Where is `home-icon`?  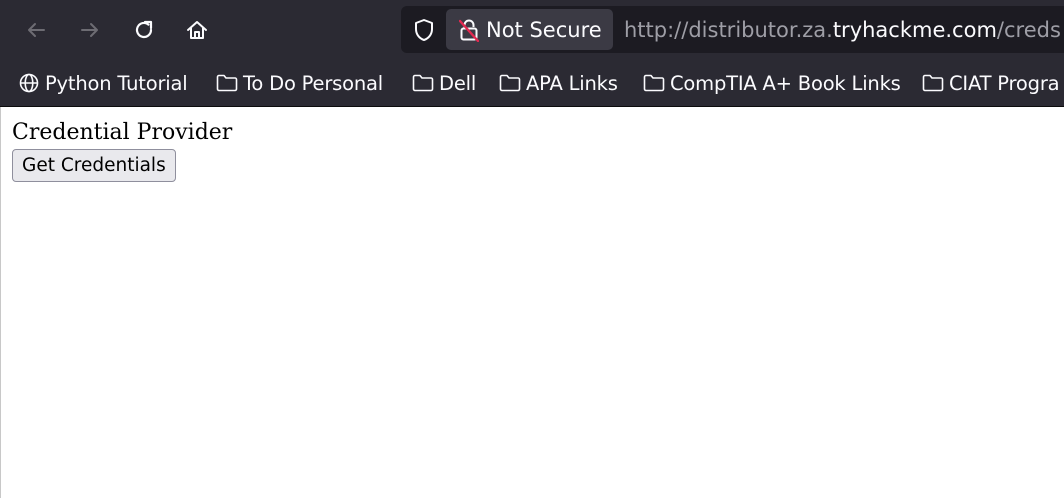 home-icon is located at coordinates (197, 30).